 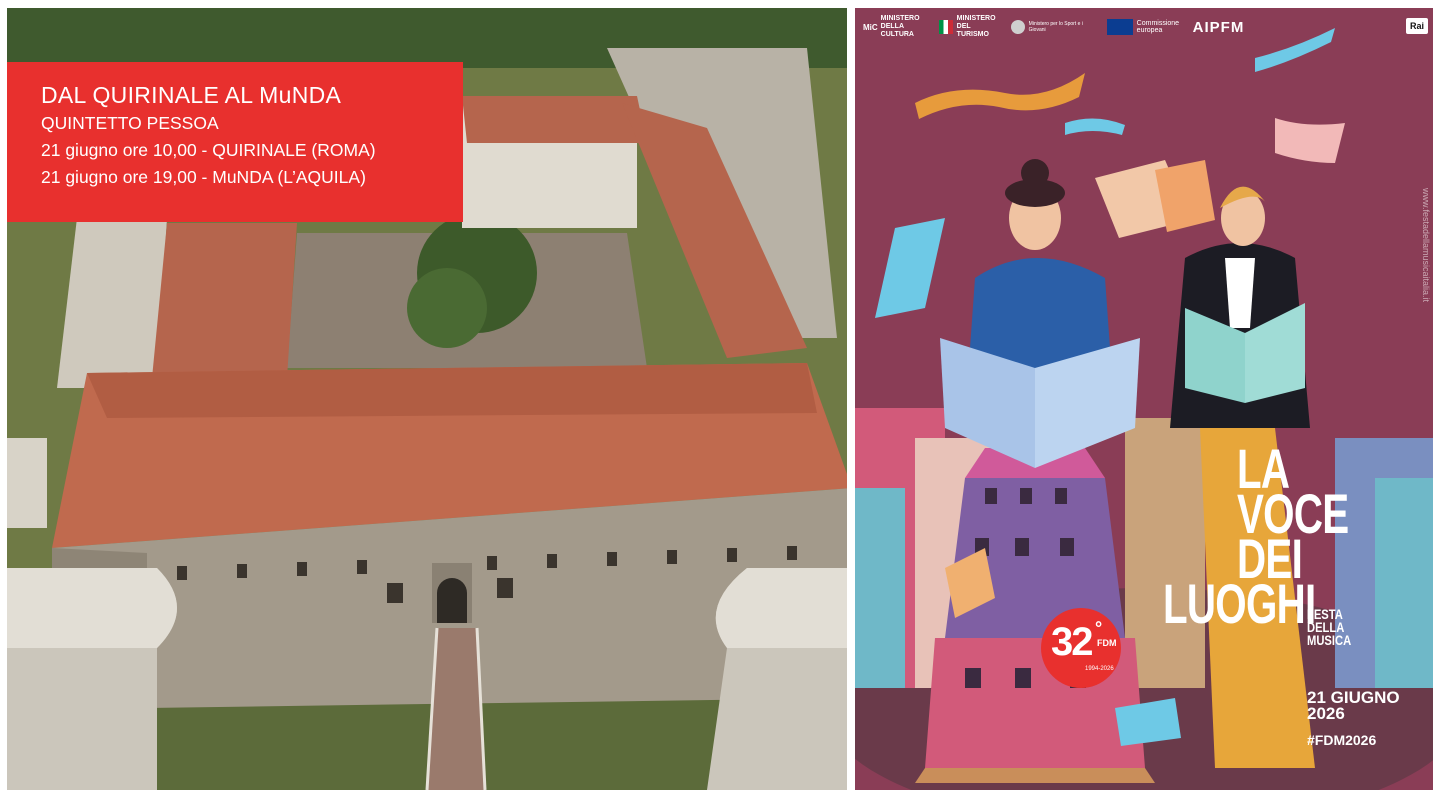 I want to click on event-time-1: 21 giugno ore 10,00 - QUIRINALE (ROMA), so click(x=208, y=150).